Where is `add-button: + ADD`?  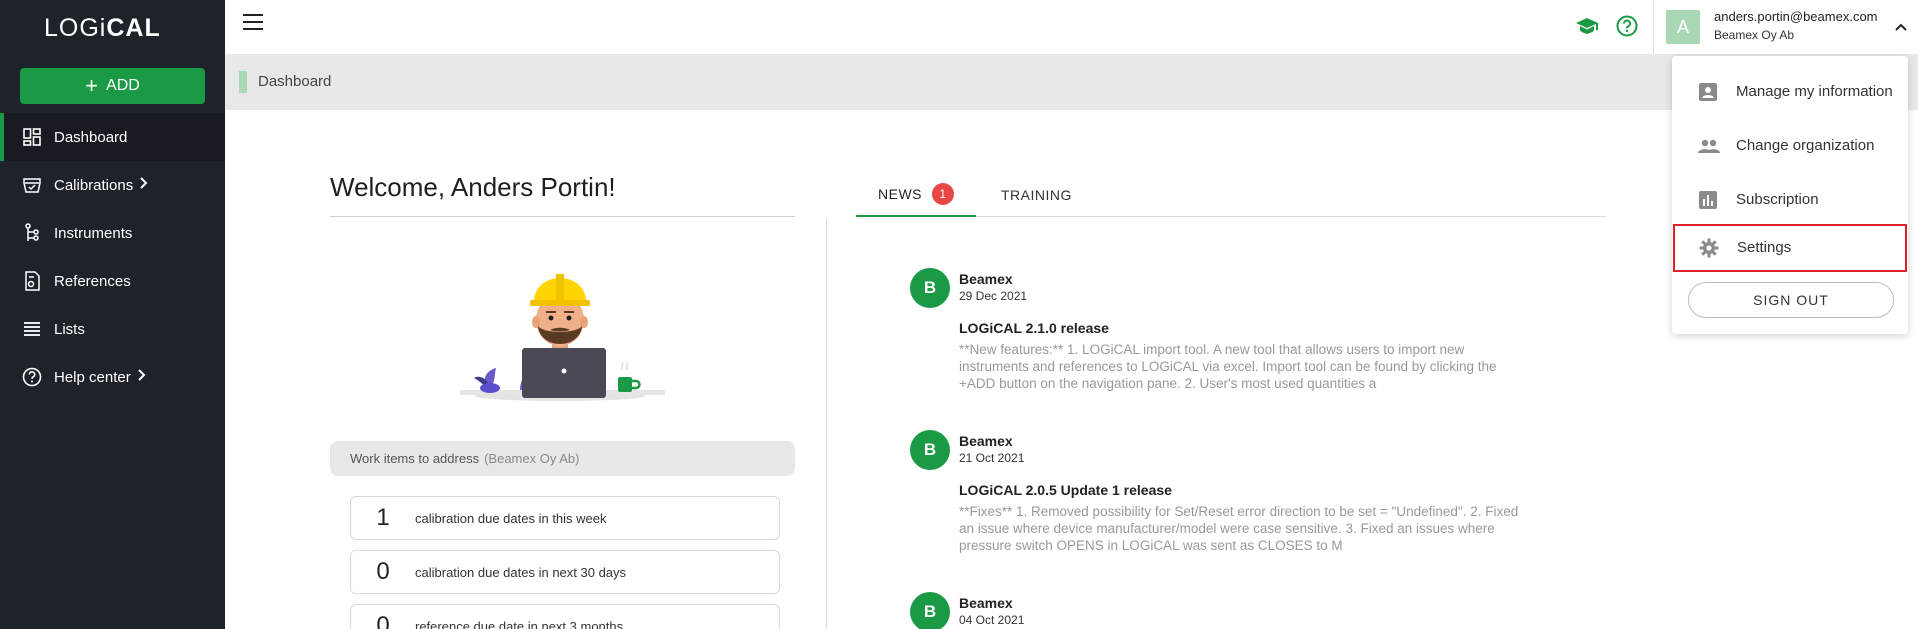
add-button: + ADD is located at coordinates (112, 86).